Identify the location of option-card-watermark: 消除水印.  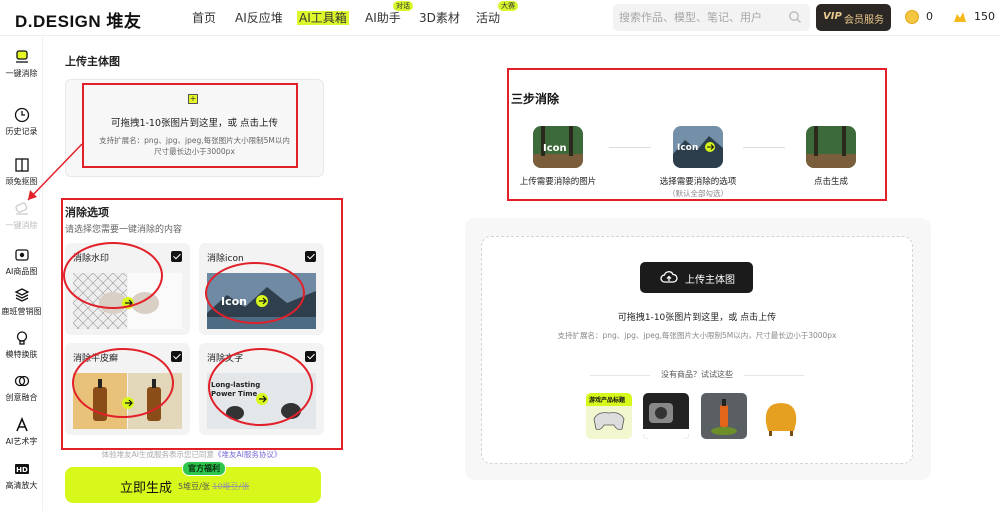
(127, 289).